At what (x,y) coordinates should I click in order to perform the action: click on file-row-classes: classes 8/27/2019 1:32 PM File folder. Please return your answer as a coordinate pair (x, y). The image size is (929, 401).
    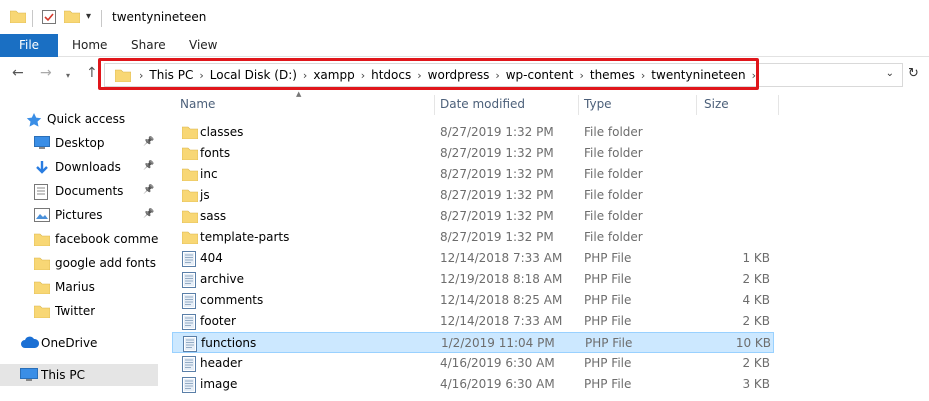
    Looking at the image, I should click on (473, 132).